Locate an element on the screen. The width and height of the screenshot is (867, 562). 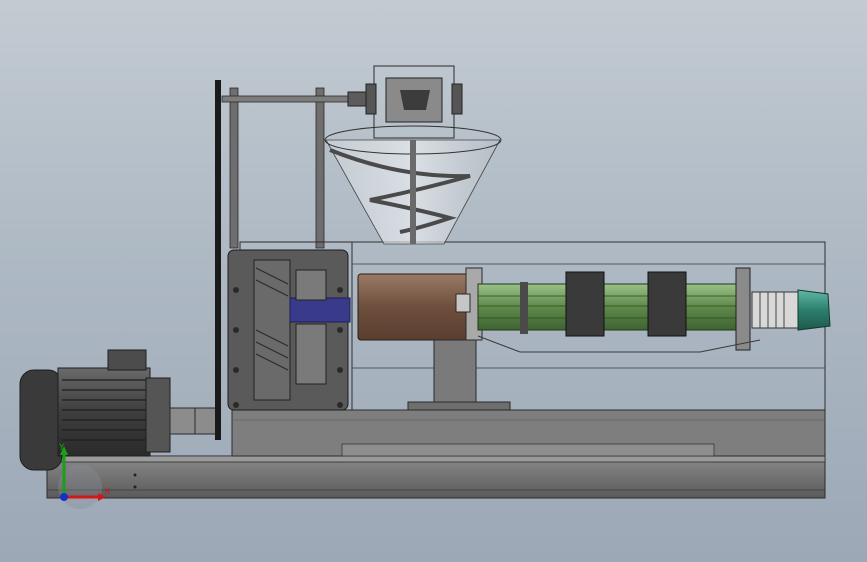
z-axis-dot is located at coordinates (64, 497).